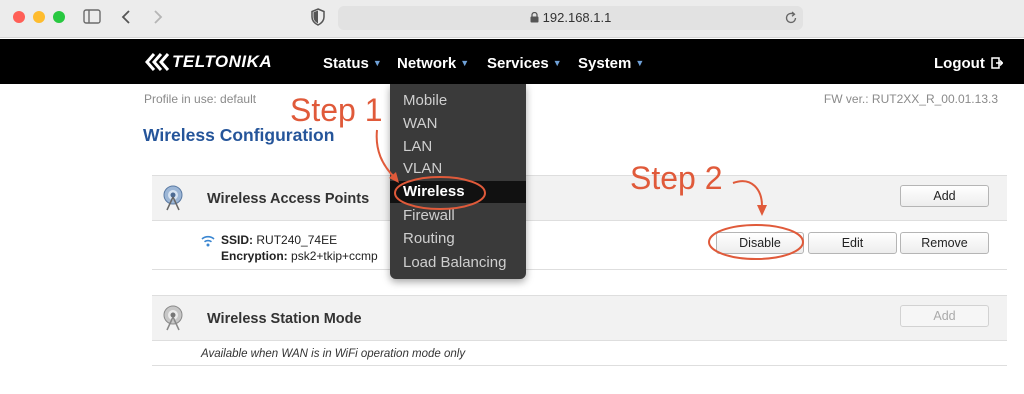  I want to click on step1-arrow, so click(385, 154).